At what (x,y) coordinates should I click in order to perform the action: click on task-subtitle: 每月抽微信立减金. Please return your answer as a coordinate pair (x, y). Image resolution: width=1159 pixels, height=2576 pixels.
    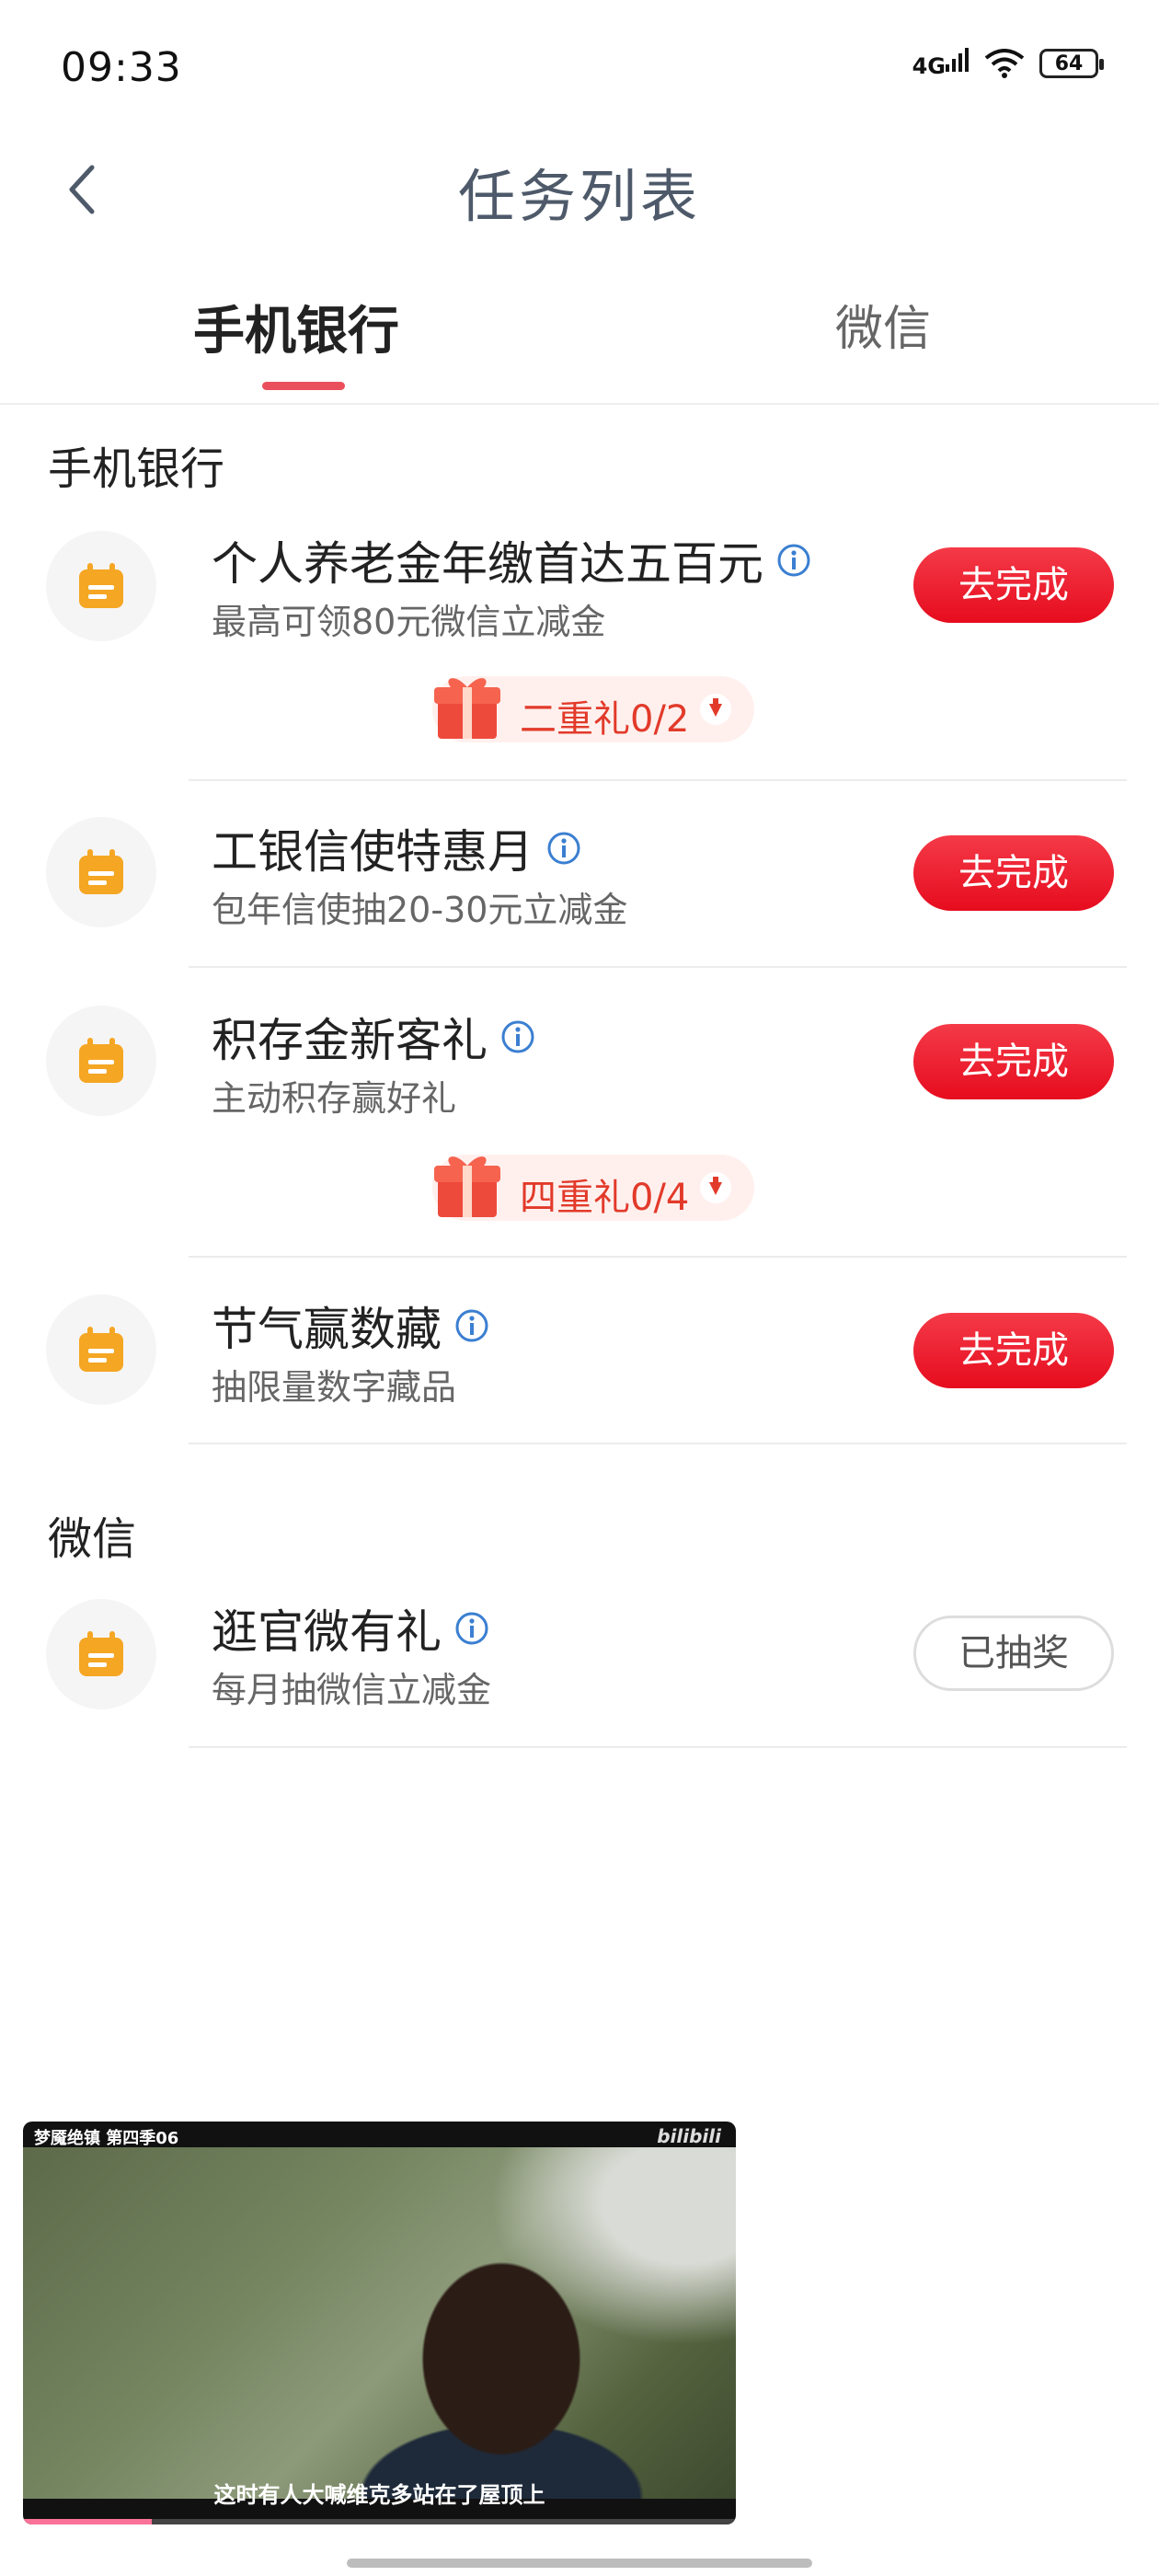
    Looking at the image, I should click on (352, 1690).